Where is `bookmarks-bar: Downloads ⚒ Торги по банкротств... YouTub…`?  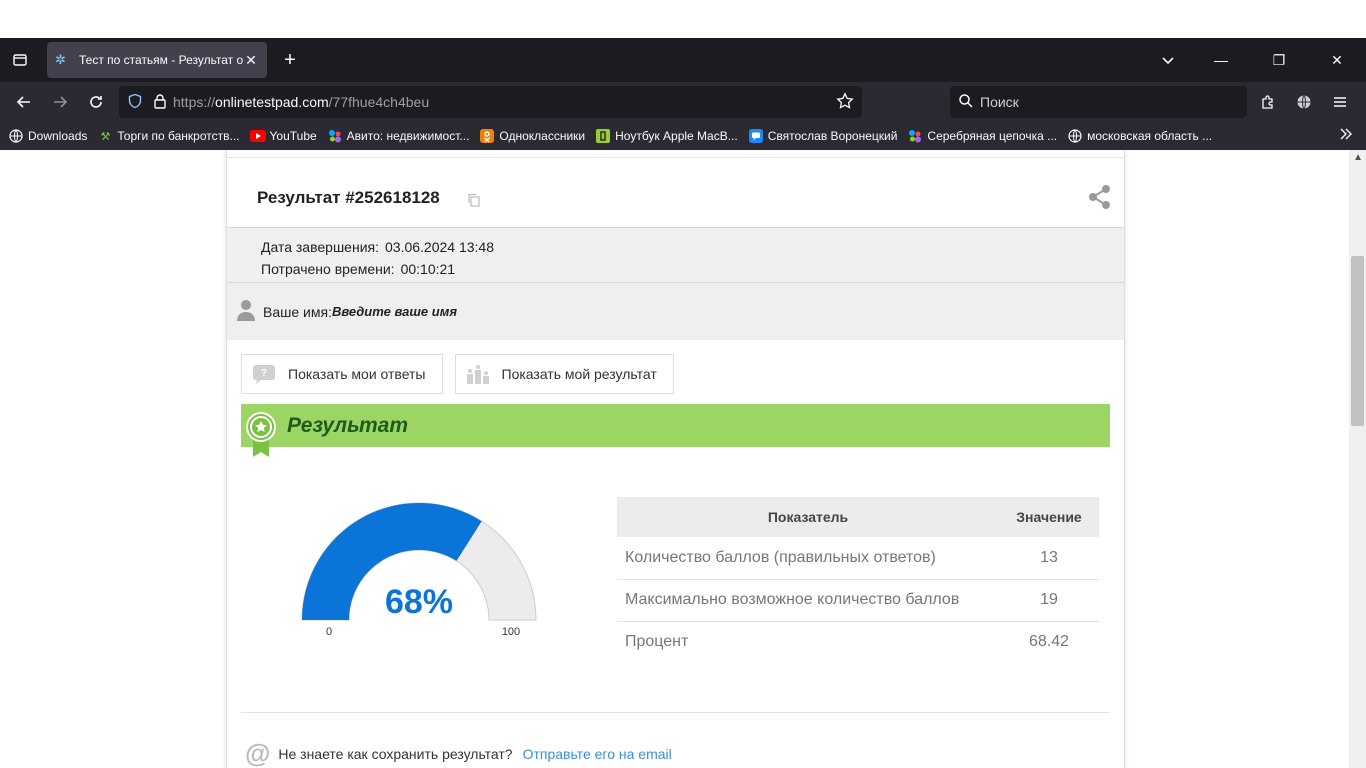 bookmarks-bar: Downloads ⚒ Торги по банкротств... YouTub… is located at coordinates (683, 136).